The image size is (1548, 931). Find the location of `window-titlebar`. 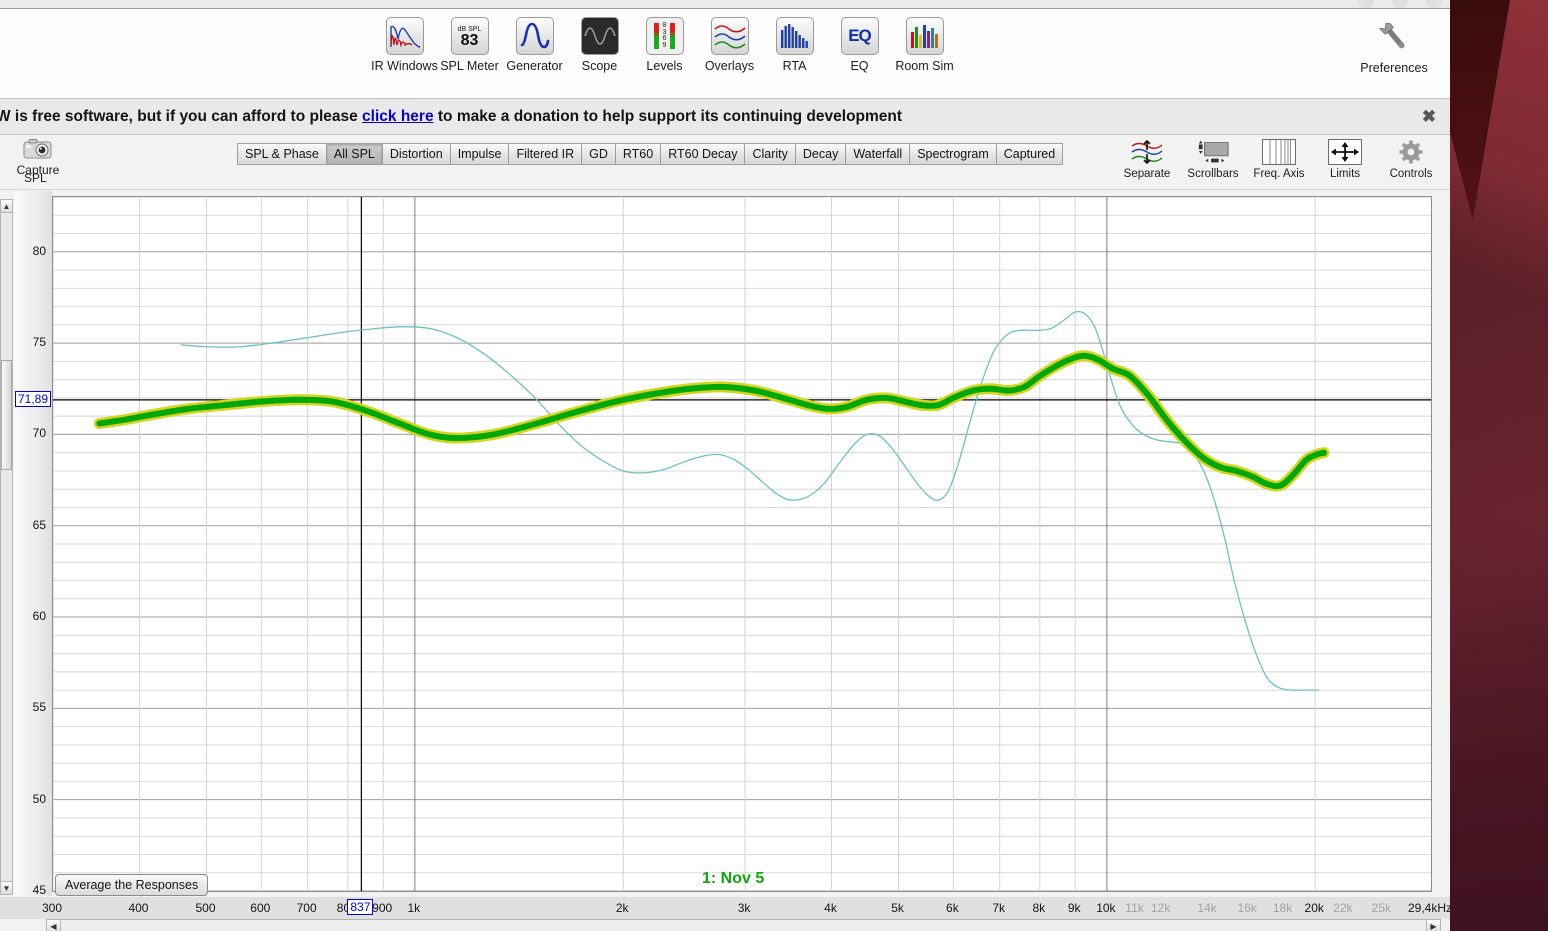

window-titlebar is located at coordinates (725, 4).